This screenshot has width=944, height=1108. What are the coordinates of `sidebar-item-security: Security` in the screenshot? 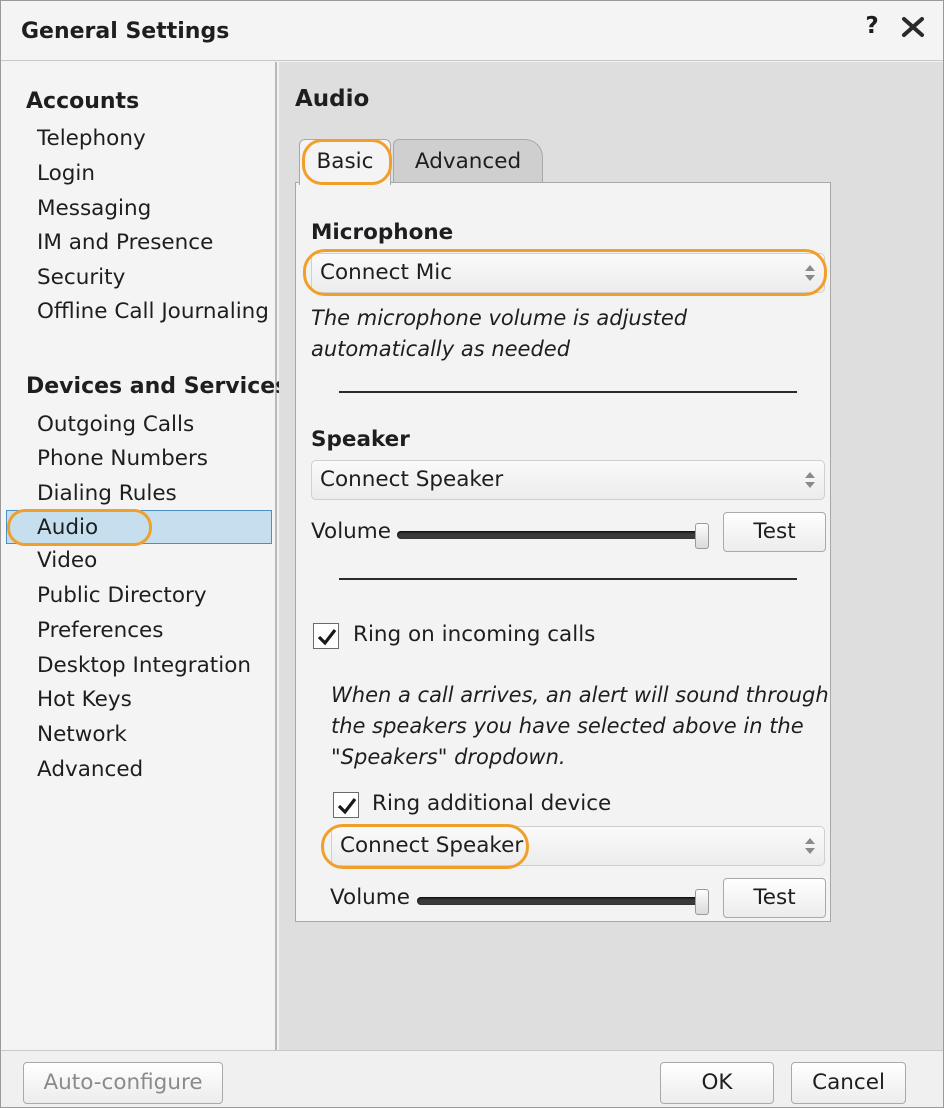 It's located at (81, 278).